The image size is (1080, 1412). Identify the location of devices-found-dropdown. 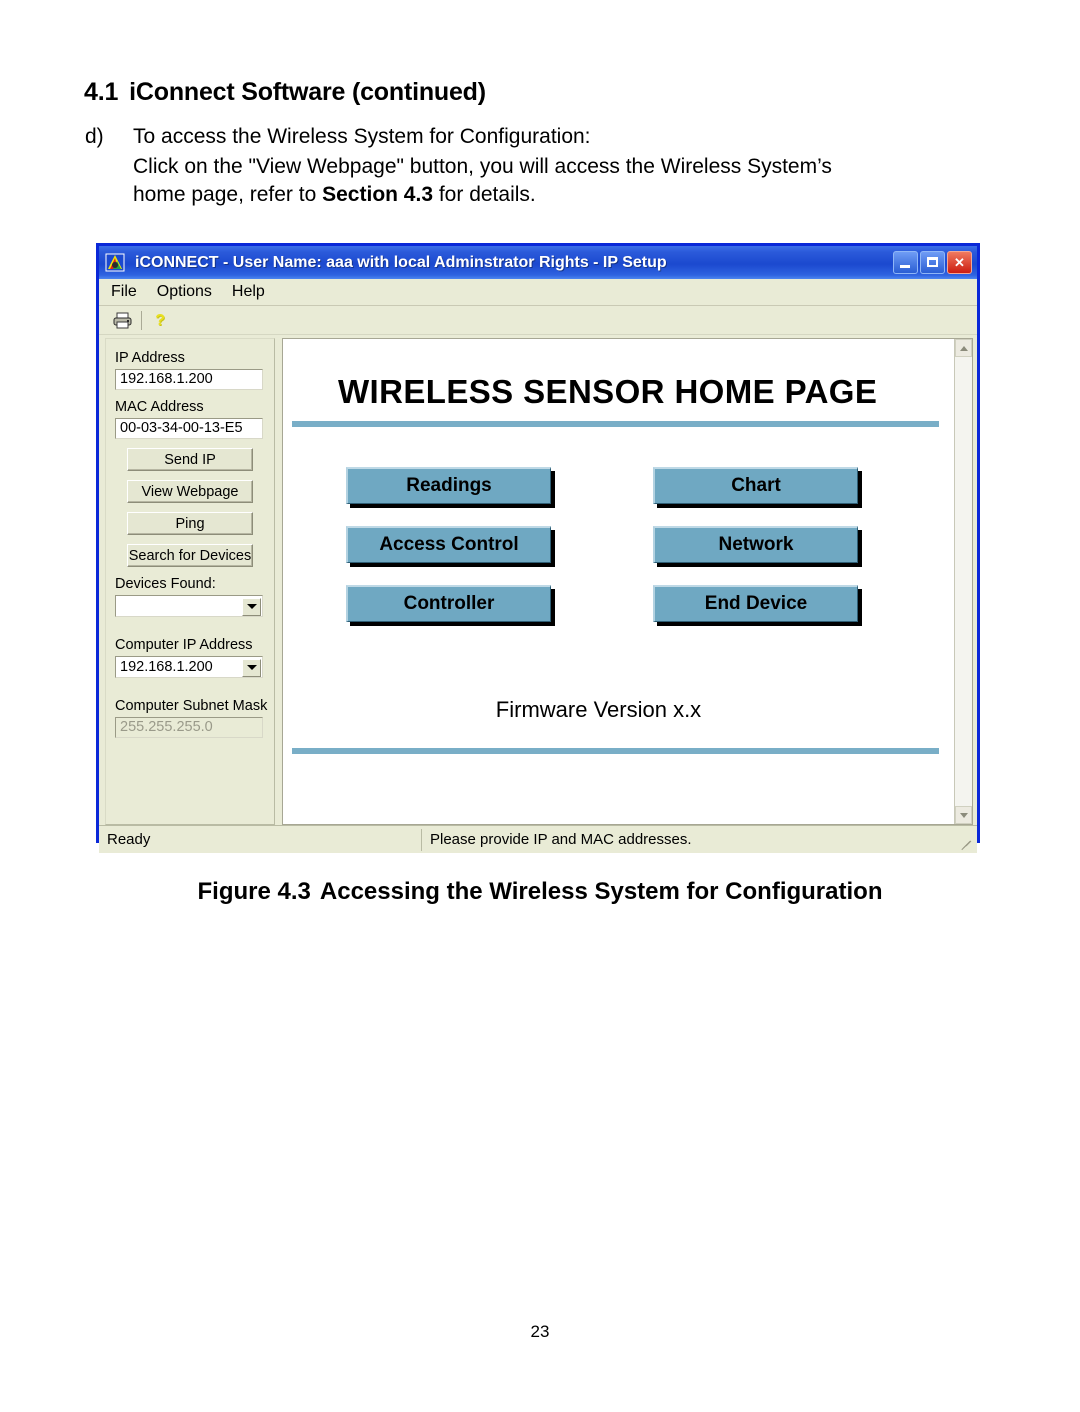
(189, 606).